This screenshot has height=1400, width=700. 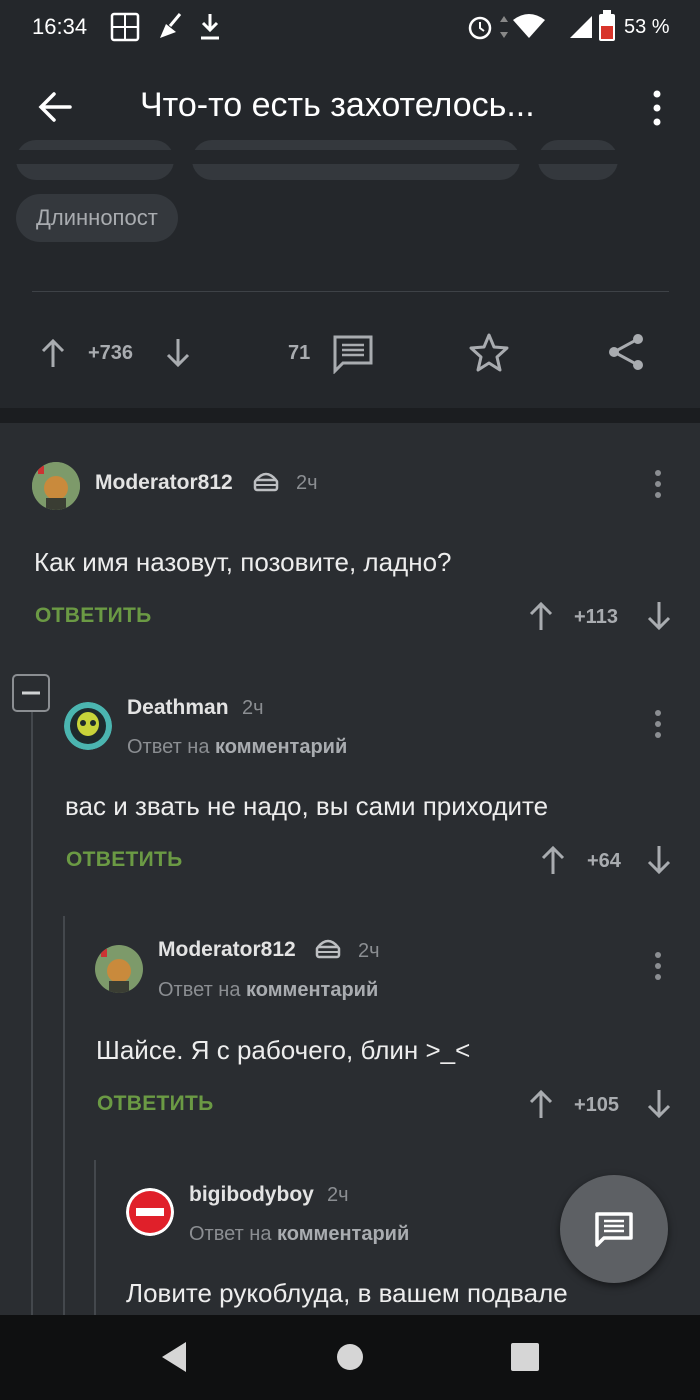 I want to click on tag-chip: Длиннопост, so click(x=97, y=218).